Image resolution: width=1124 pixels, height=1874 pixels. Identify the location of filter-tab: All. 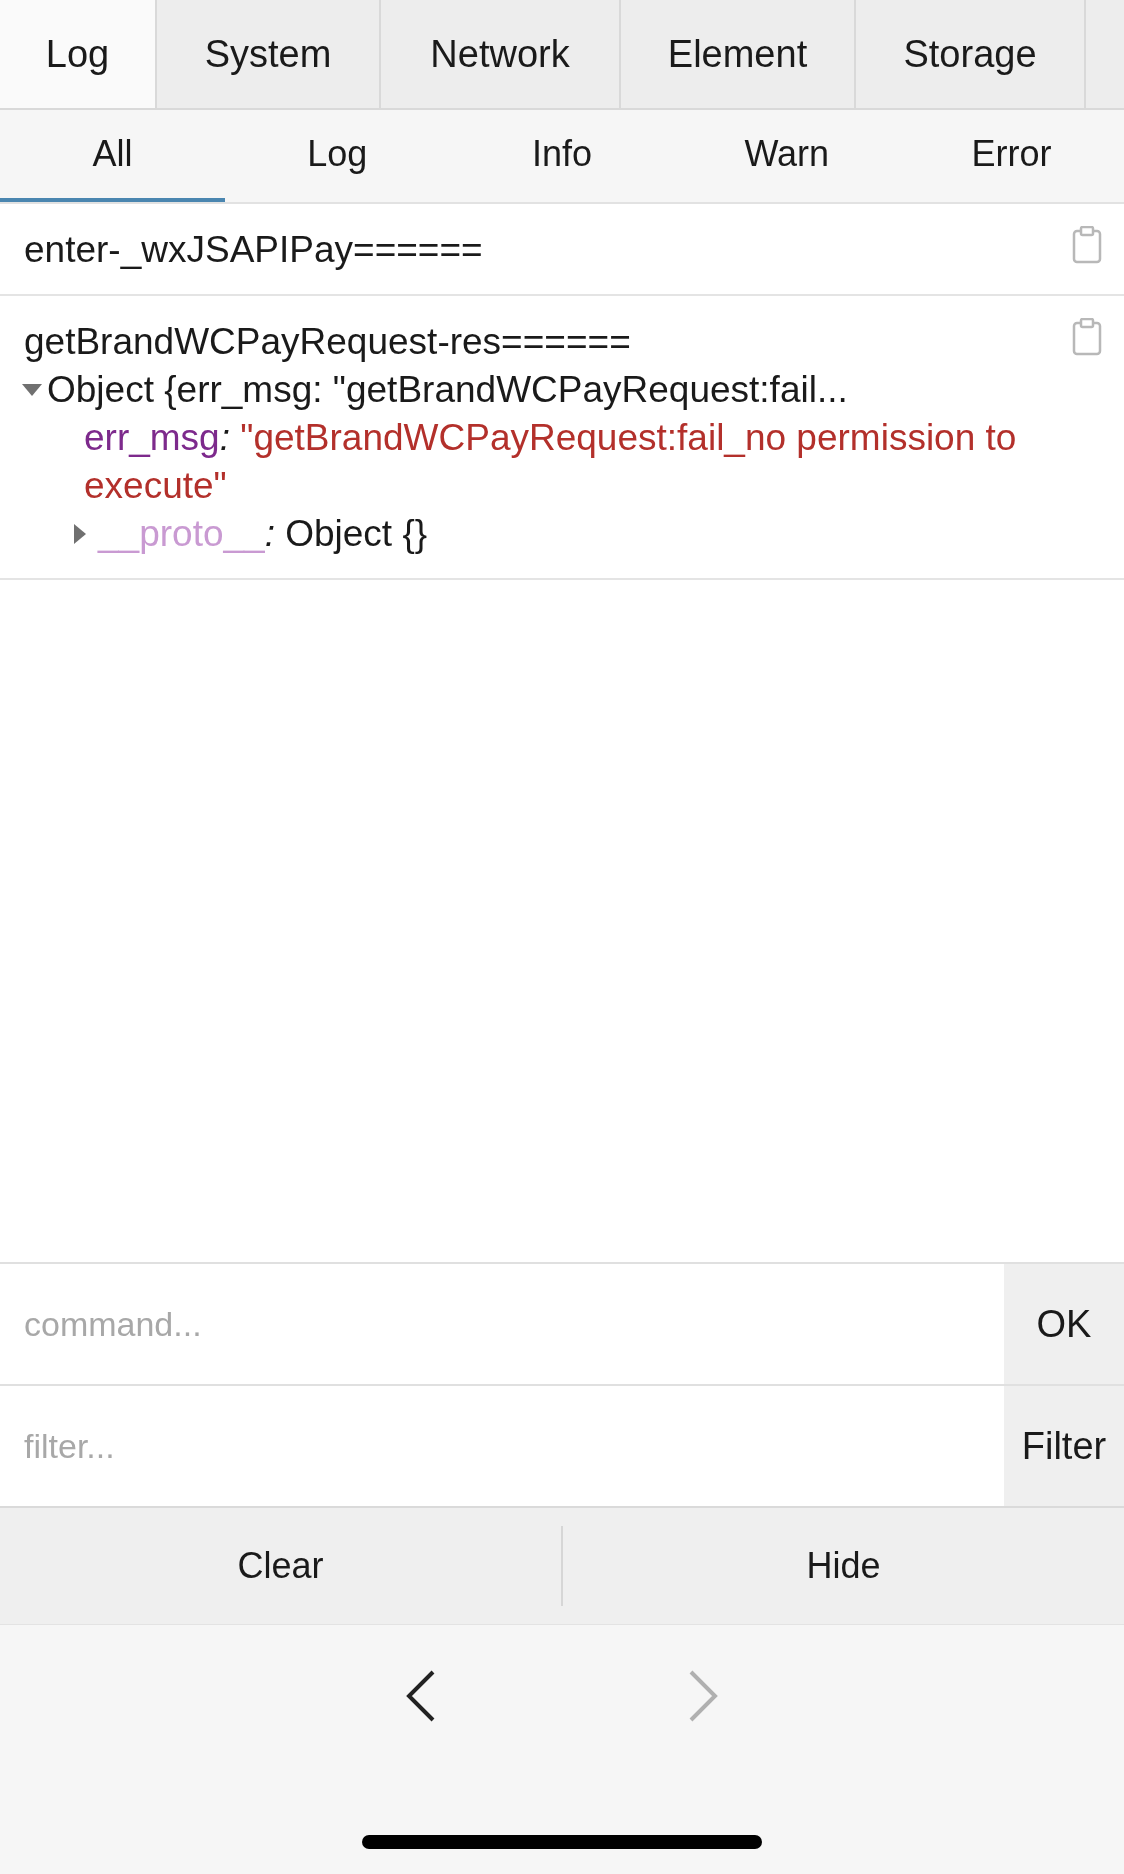
(112, 156).